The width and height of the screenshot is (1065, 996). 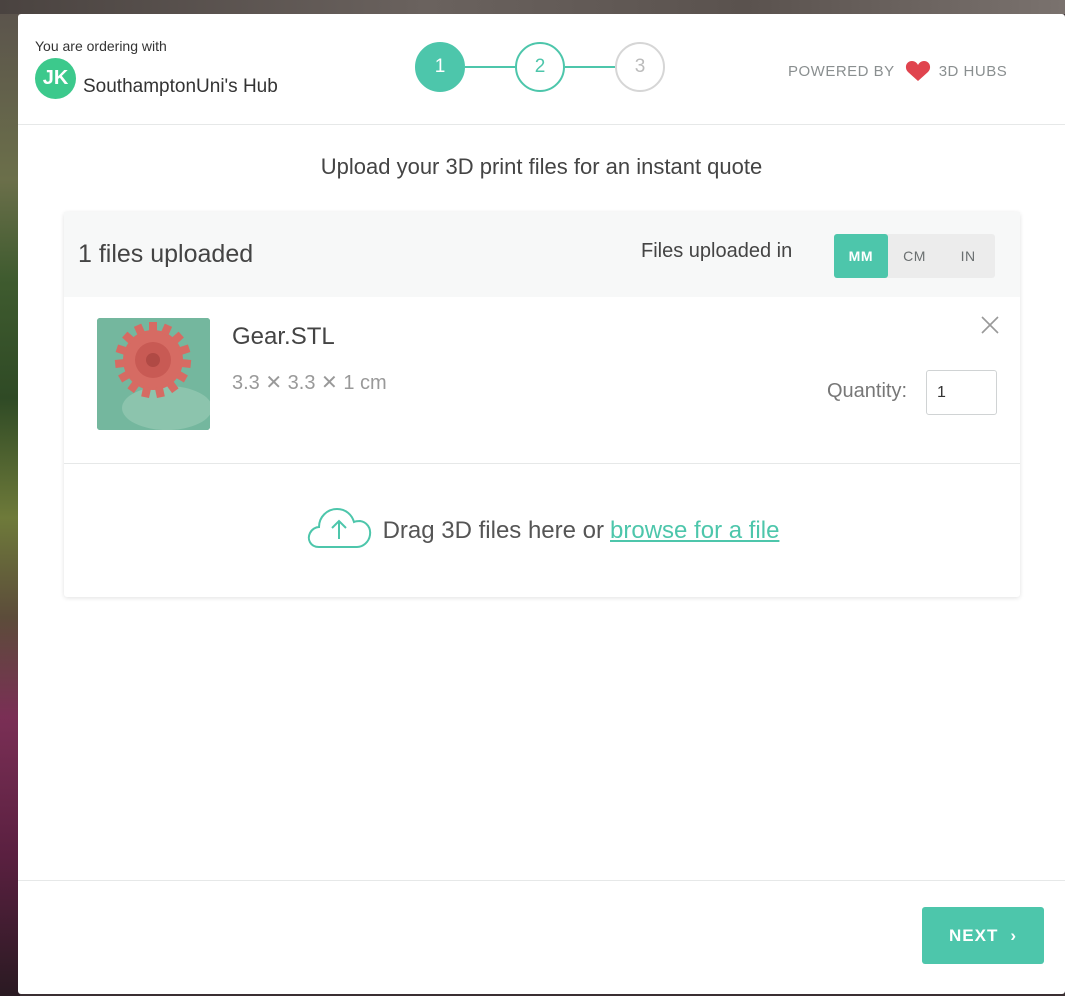 I want to click on heart-logo-icon, so click(x=918, y=71).